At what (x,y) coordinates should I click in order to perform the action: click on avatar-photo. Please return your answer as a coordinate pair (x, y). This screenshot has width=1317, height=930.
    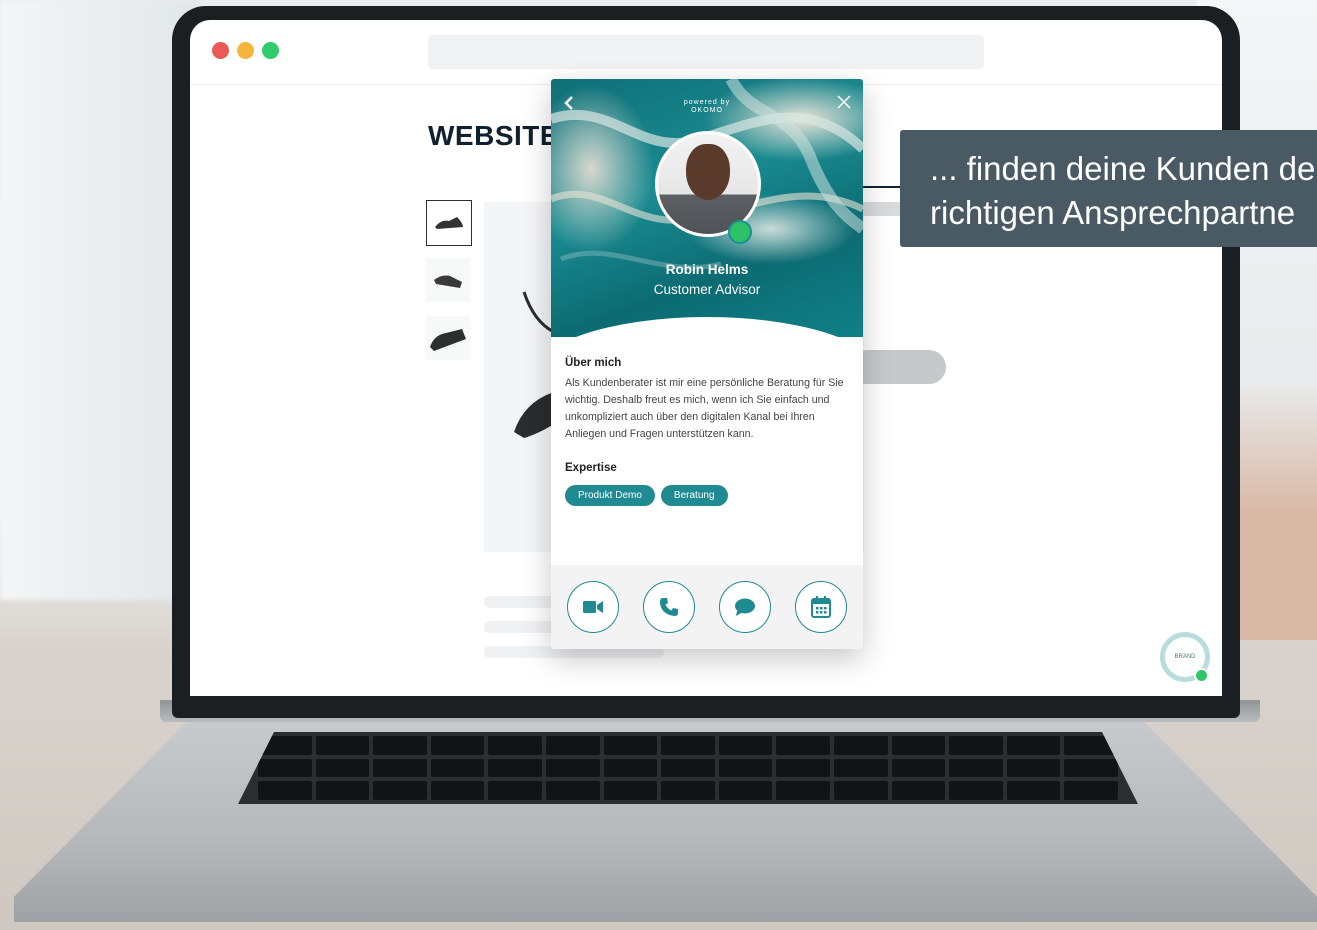
    Looking at the image, I should click on (708, 184).